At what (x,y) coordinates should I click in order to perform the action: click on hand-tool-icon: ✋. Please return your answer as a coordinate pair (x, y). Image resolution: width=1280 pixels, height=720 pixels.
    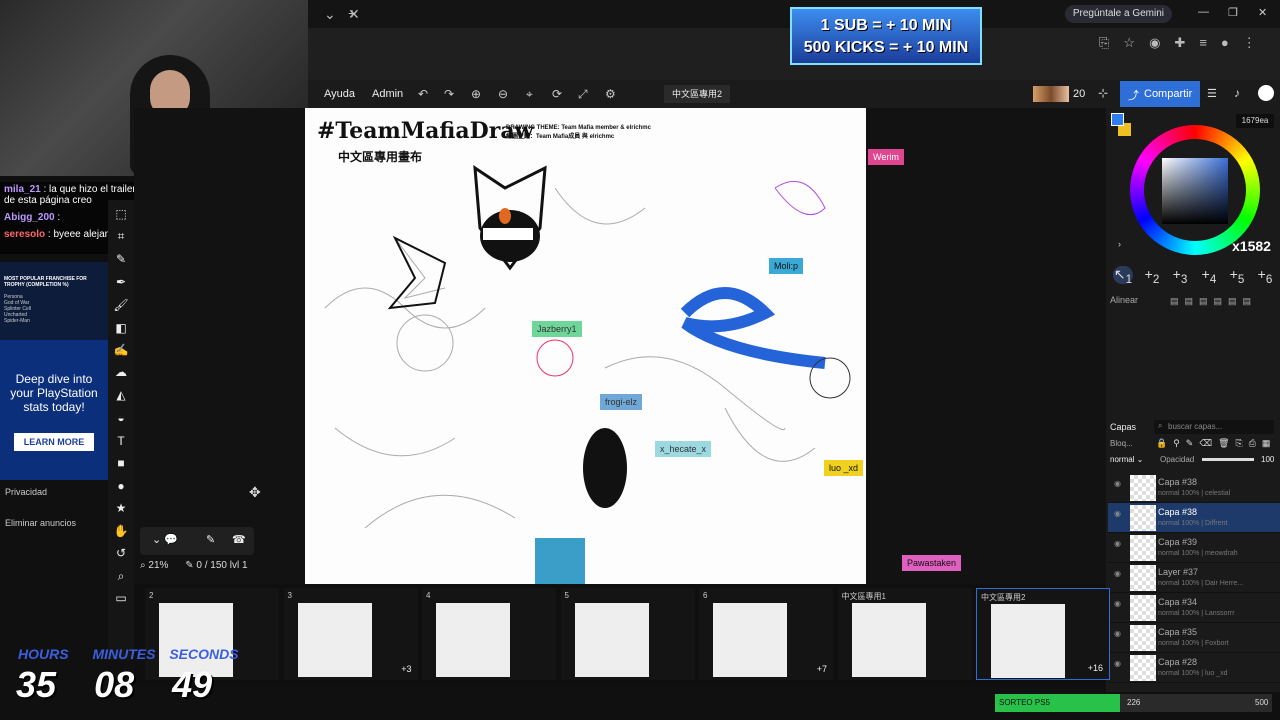
    Looking at the image, I should click on (121, 531).